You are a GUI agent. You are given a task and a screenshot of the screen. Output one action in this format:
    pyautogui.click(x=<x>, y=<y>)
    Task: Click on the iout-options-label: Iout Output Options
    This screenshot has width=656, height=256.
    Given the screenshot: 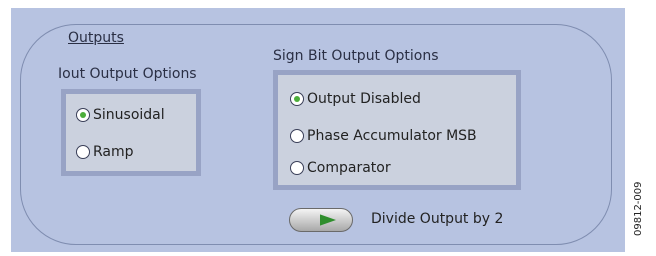 What is the action you would take?
    pyautogui.click(x=127, y=74)
    